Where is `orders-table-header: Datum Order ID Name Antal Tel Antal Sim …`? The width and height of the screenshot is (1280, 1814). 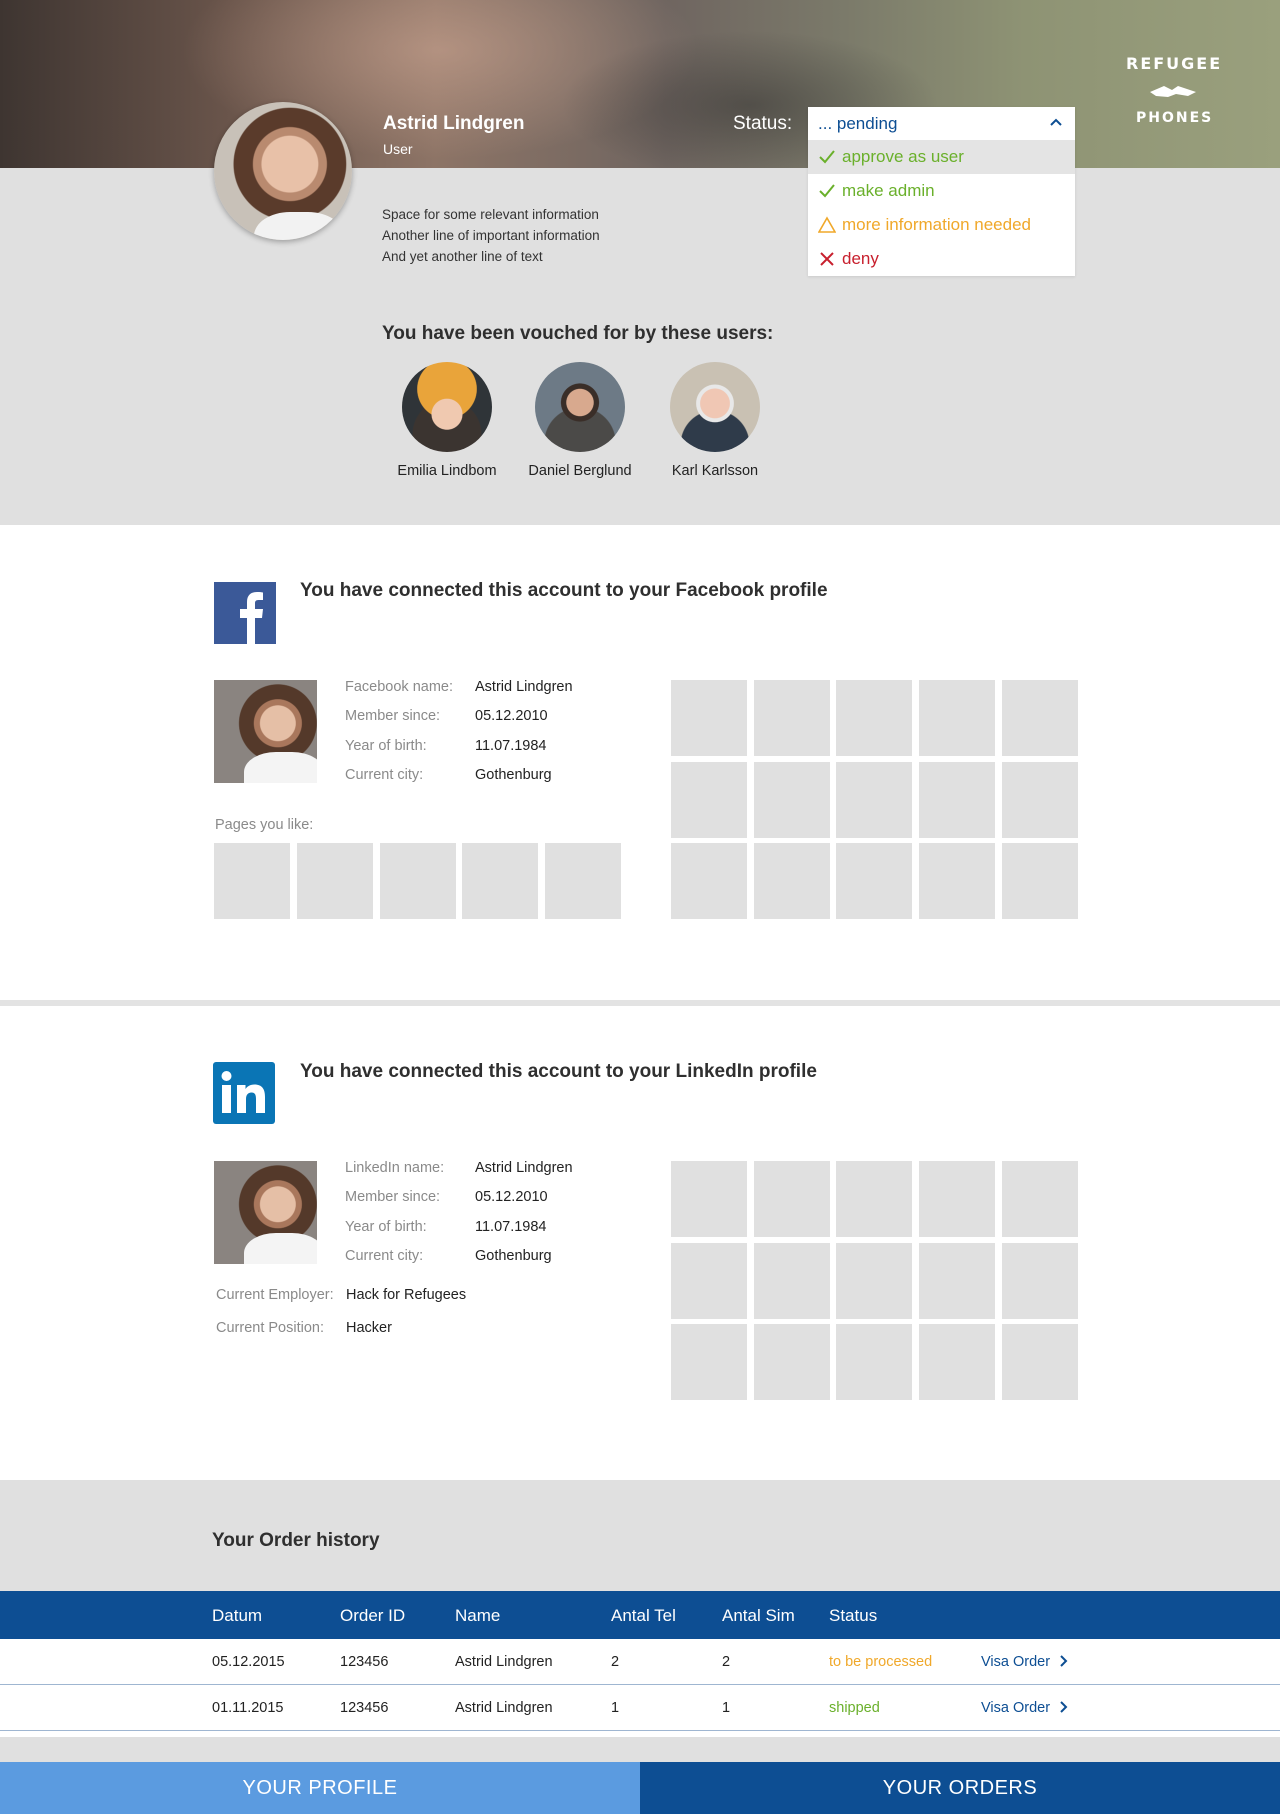
orders-table-header: Datum Order ID Name Antal Tel Antal Sim … is located at coordinates (640, 1615).